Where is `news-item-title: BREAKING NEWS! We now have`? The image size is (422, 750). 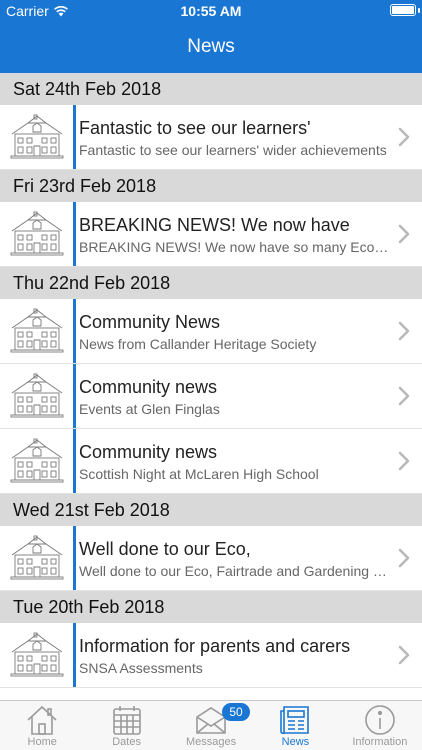 news-item-title: BREAKING NEWS! We now have is located at coordinates (214, 225).